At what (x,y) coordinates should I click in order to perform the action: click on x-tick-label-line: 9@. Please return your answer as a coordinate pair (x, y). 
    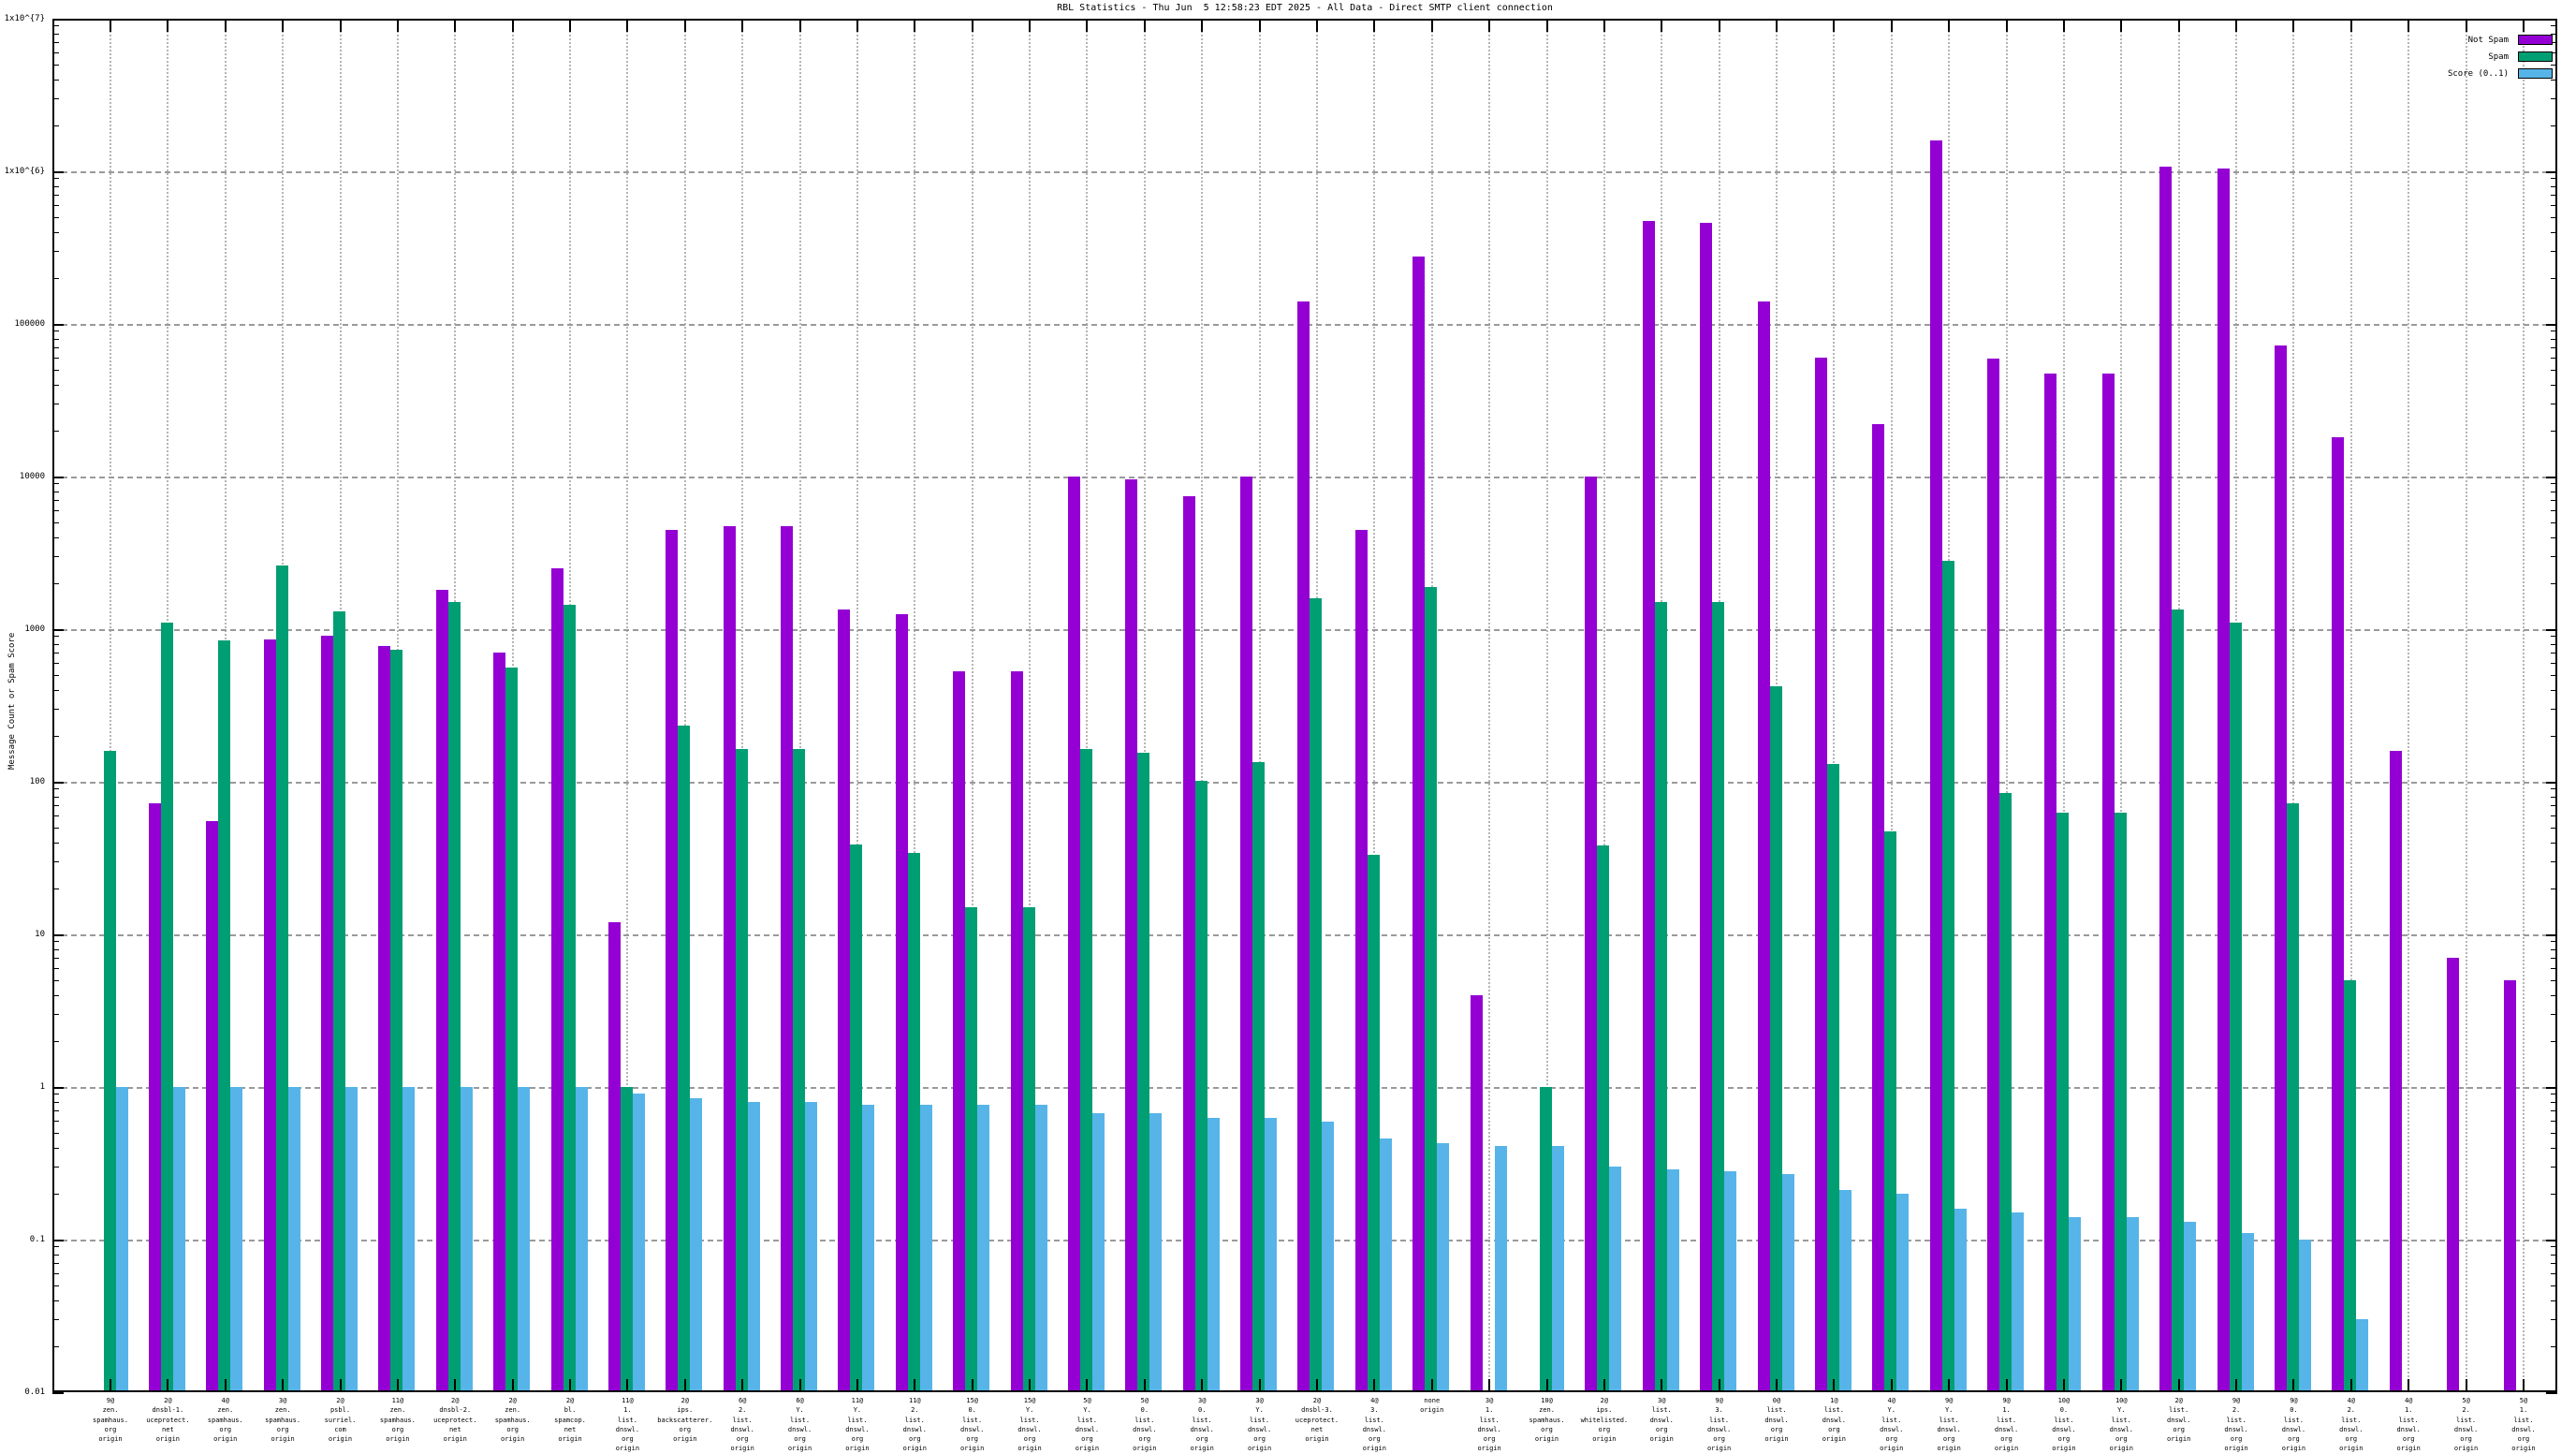
    Looking at the image, I should click on (2236, 1400).